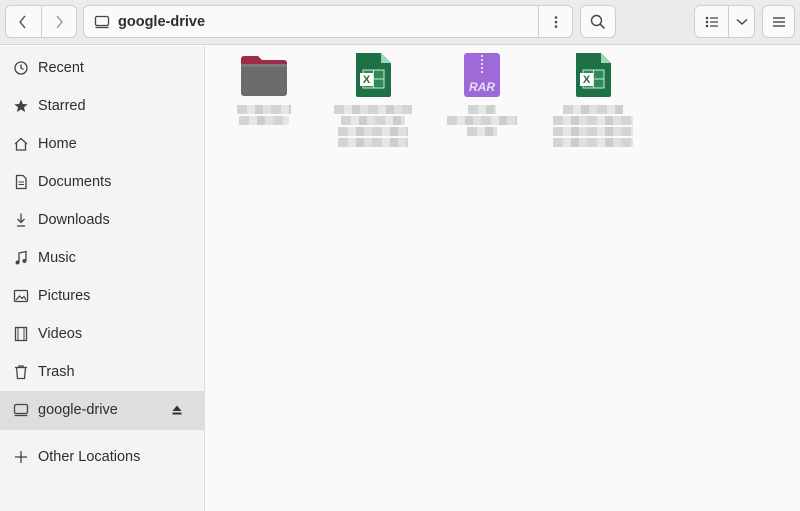  I want to click on rar-archive-icon: RAR, so click(482, 75).